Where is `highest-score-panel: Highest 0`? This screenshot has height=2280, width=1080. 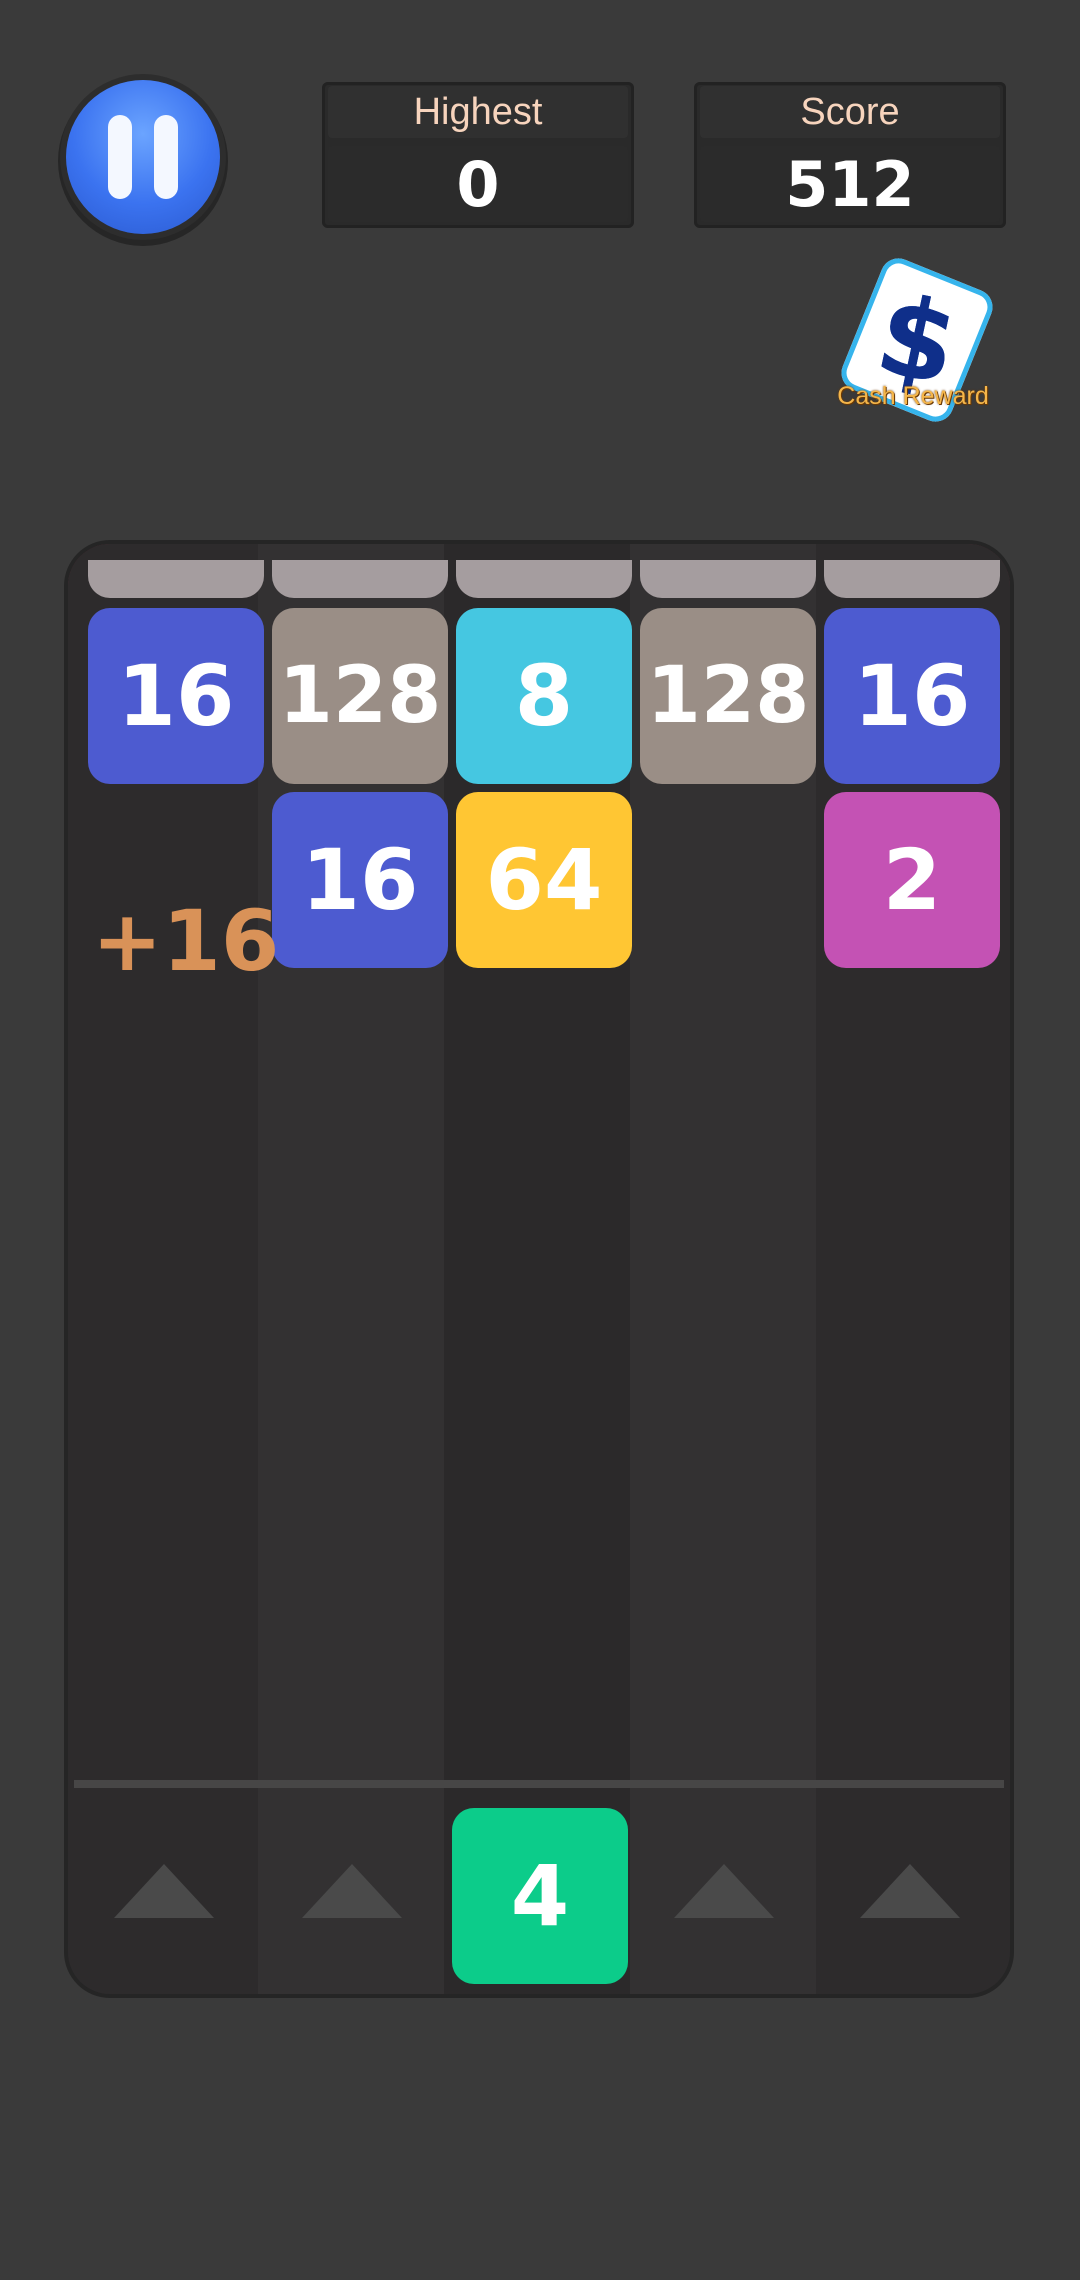 highest-score-panel: Highest 0 is located at coordinates (478, 155).